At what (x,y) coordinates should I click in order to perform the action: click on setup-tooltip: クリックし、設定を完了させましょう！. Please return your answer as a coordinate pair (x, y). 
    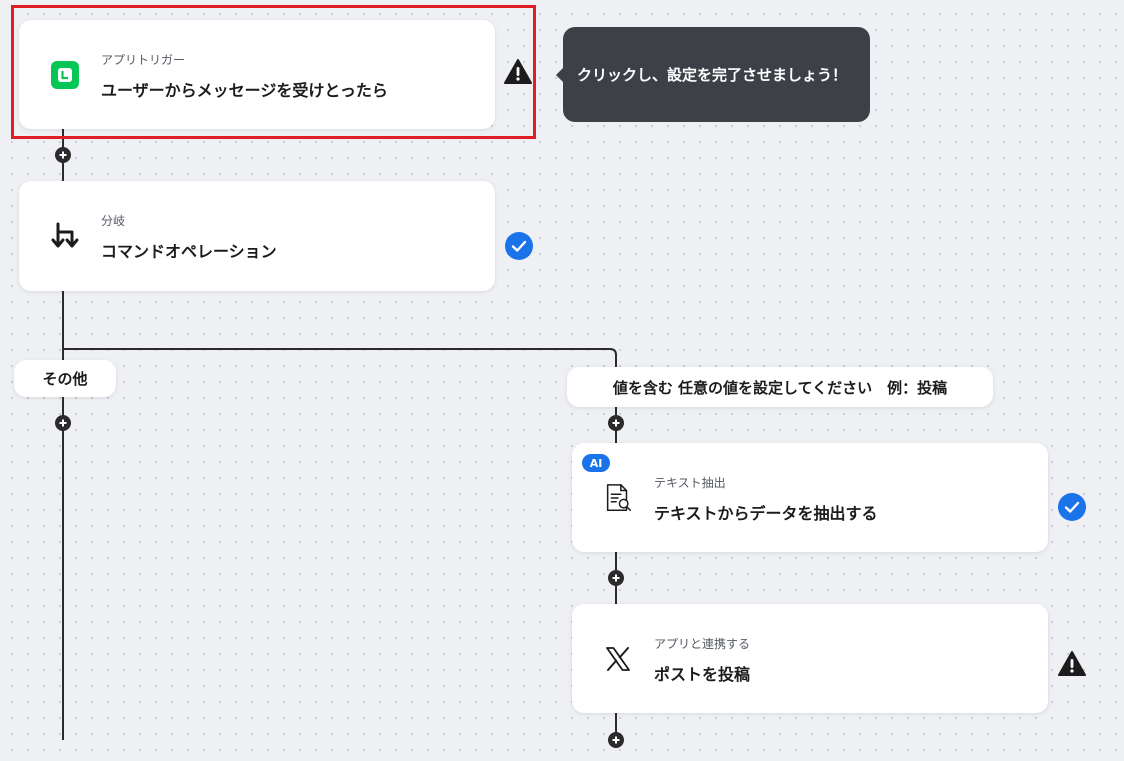
    Looking at the image, I should click on (713, 74).